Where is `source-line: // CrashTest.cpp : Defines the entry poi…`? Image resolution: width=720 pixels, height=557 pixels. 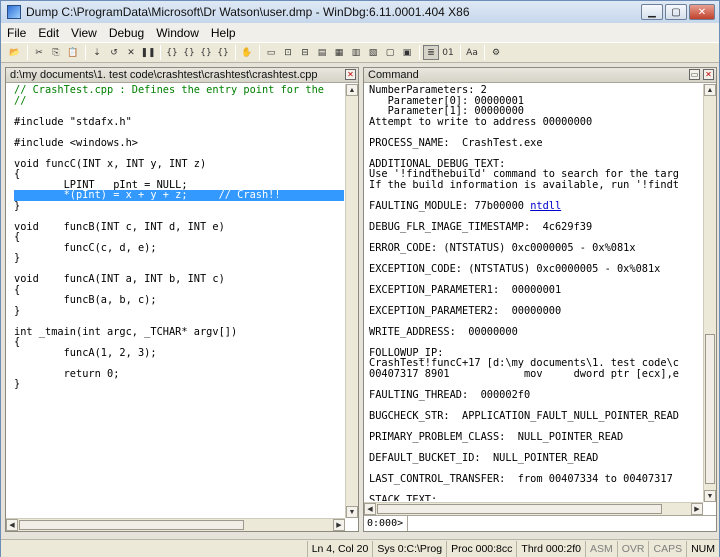 source-line: // CrashTest.cpp : Defines the entry poi… is located at coordinates (169, 90).